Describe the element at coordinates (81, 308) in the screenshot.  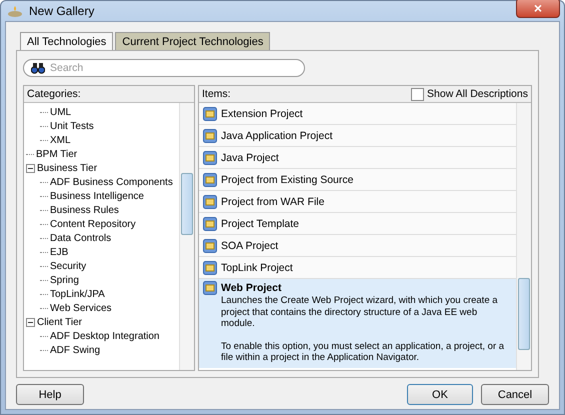
I see `tree-item: Web Services` at that location.